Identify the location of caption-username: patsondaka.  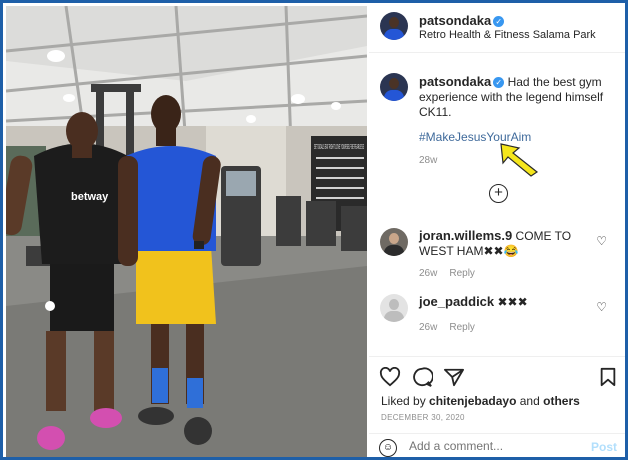
(455, 81).